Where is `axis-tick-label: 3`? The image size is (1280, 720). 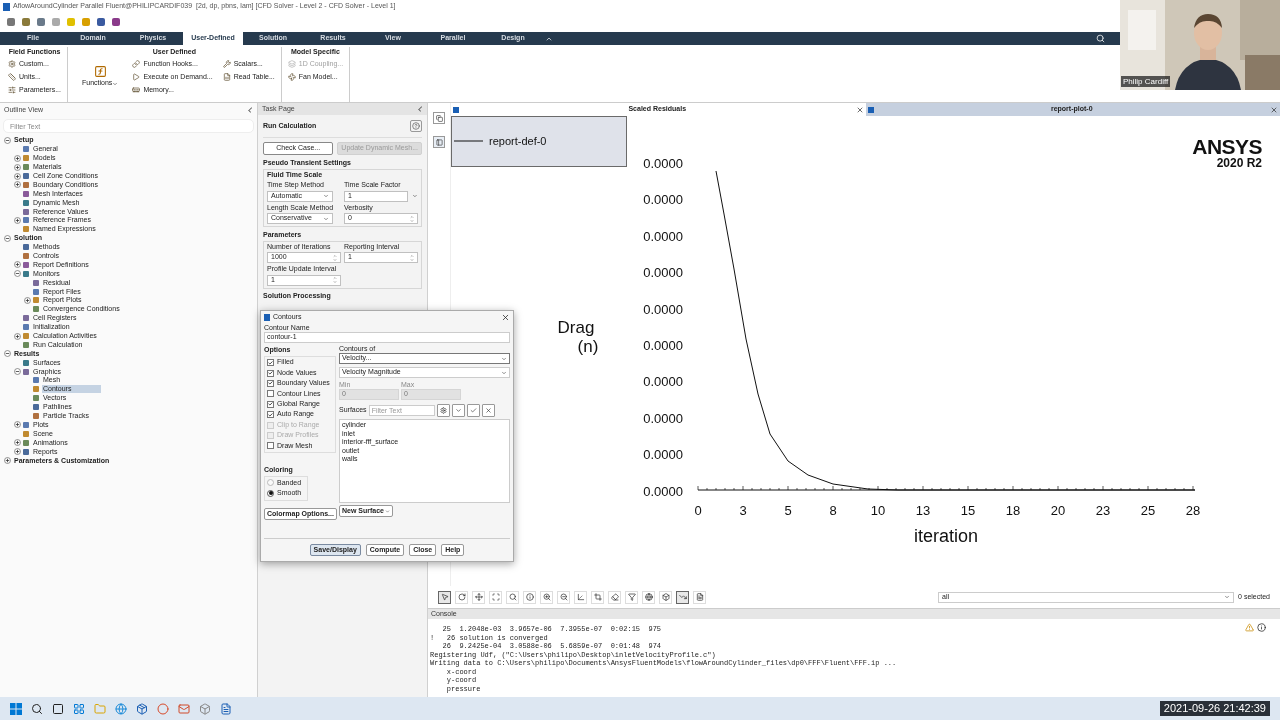 axis-tick-label: 3 is located at coordinates (743, 510).